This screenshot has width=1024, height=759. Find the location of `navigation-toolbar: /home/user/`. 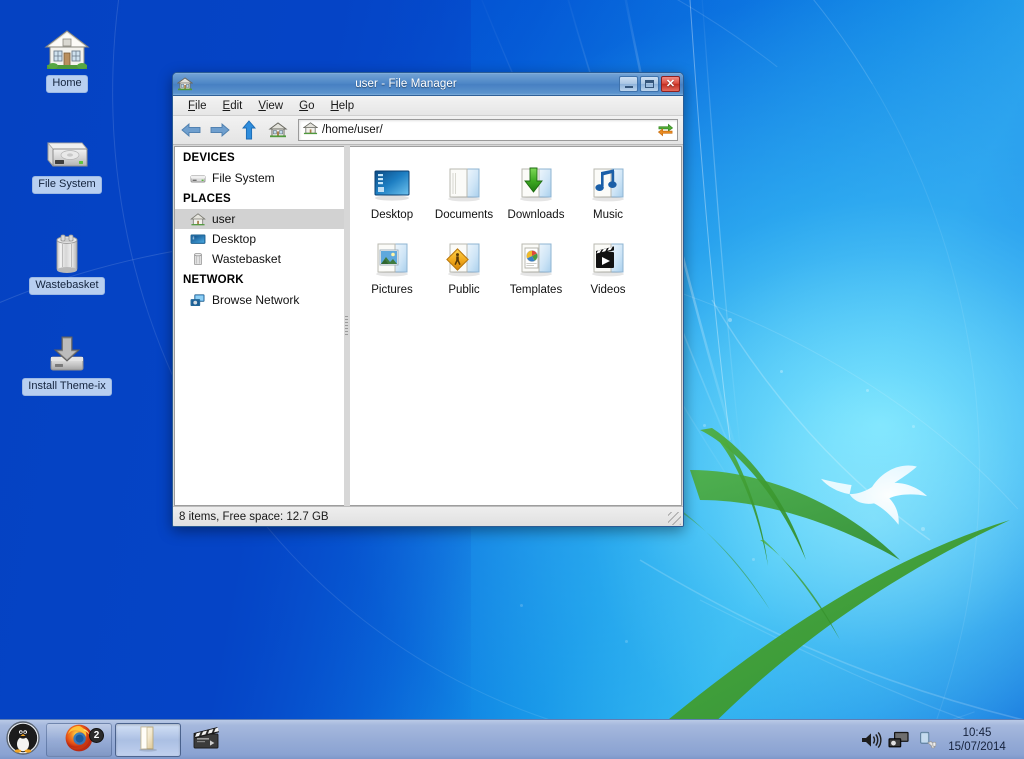

navigation-toolbar: /home/user/ is located at coordinates (428, 130).